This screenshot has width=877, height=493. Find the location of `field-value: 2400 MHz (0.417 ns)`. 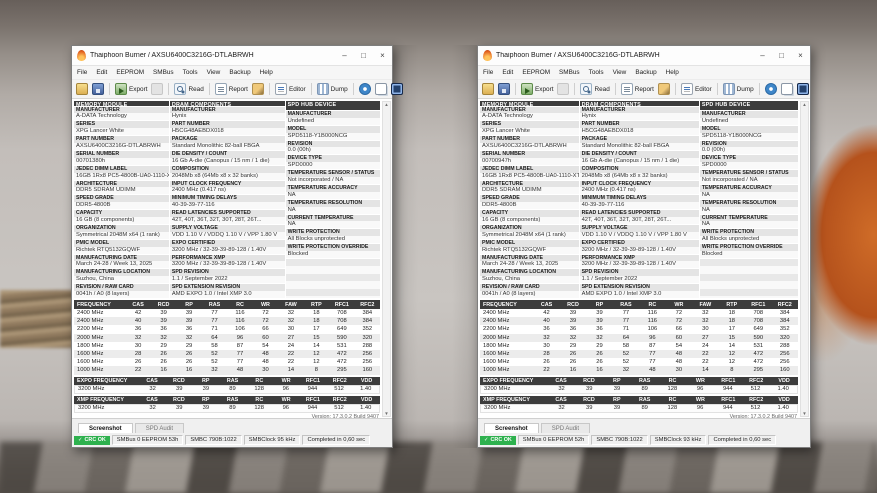

field-value: 2400 MHz (0.417 ns) is located at coordinates (227, 191).